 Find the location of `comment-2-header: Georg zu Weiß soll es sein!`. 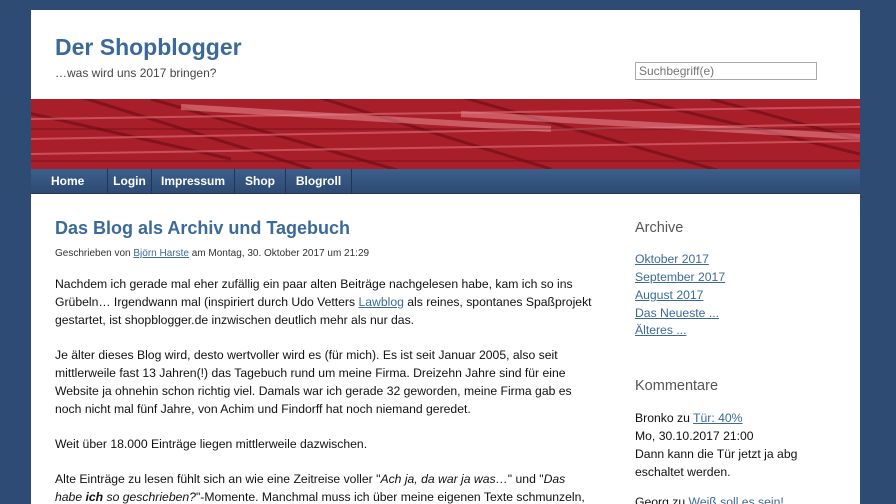

comment-2-header: Georg zu Weiß soll es sein! is located at coordinates (709, 499).